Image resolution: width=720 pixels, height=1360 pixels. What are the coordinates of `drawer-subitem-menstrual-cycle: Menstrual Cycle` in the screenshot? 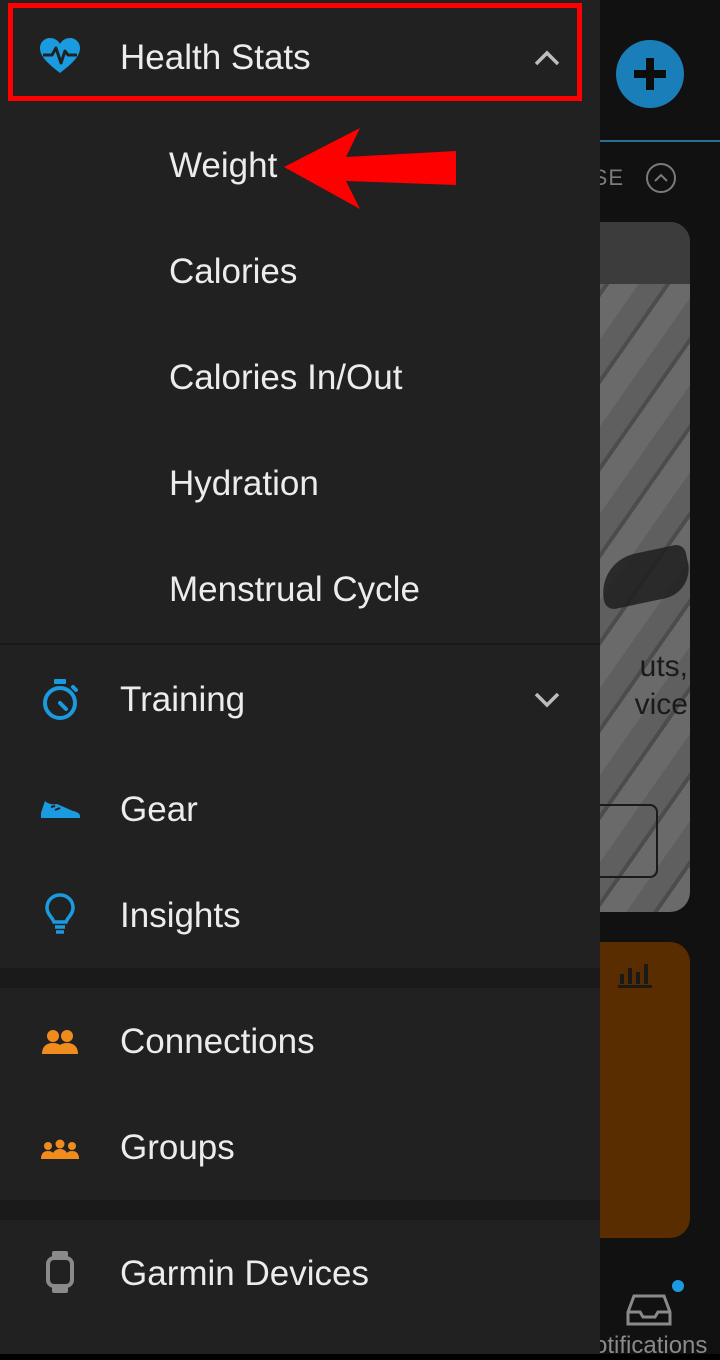 It's located at (300, 589).